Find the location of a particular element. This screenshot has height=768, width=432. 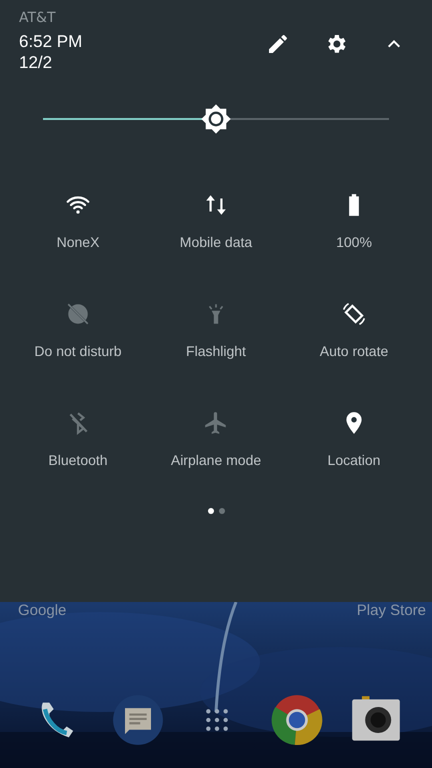

do-not-disturb-icon is located at coordinates (78, 314).